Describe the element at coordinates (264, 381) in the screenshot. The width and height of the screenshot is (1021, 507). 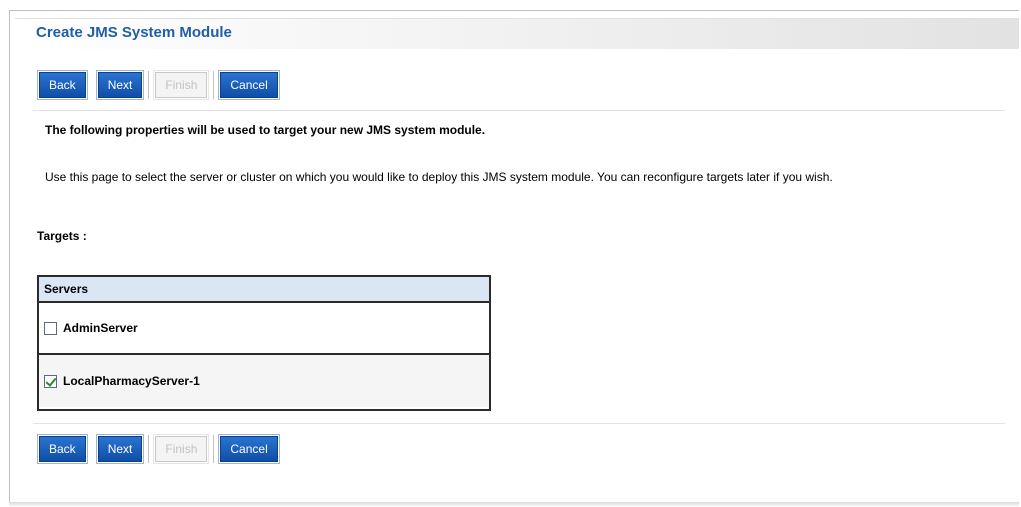
I see `table-row: LocalPharmacyServer-1` at that location.